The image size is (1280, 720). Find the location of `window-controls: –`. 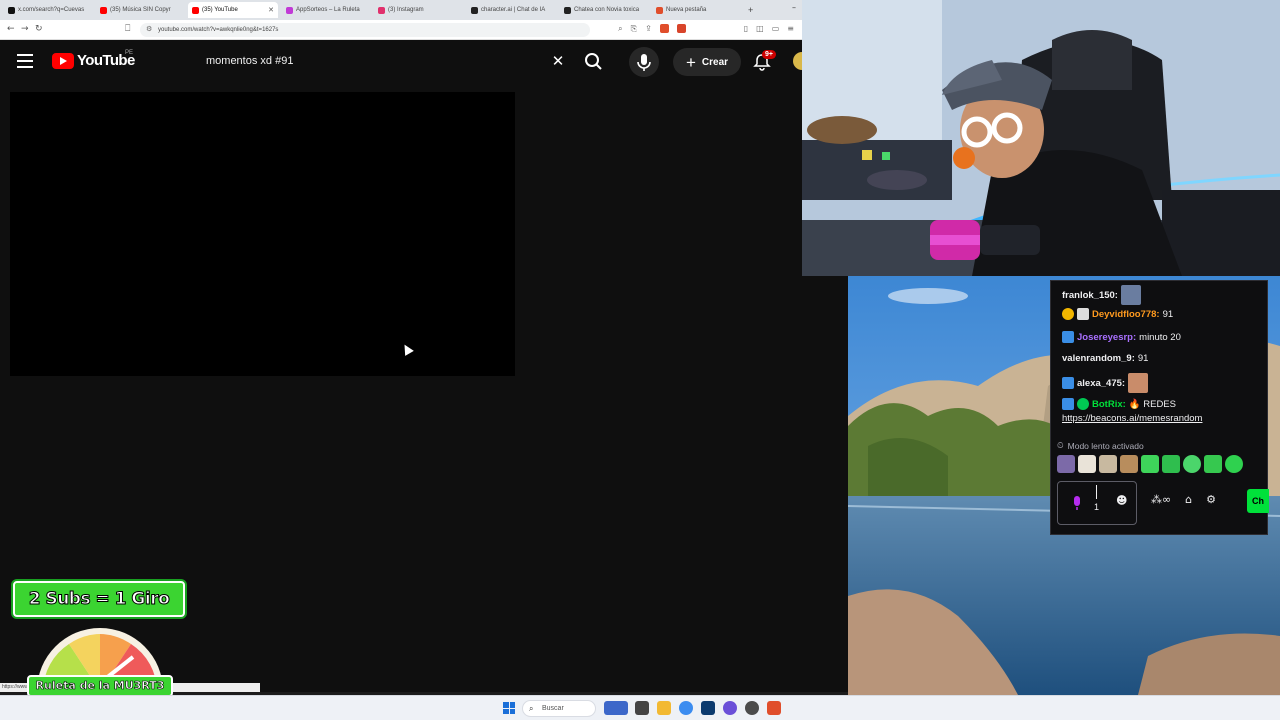

window-controls: – is located at coordinates (794, 7).